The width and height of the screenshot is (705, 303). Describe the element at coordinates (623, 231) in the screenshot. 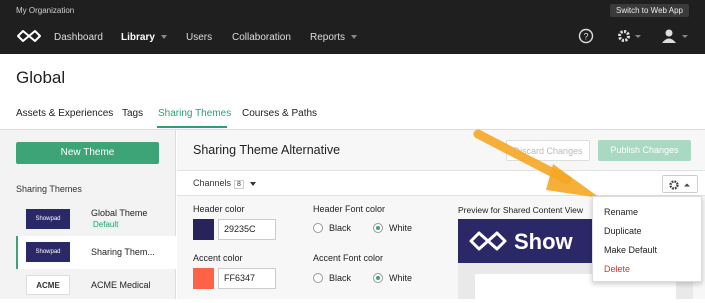

I see `menu-item-duplicate: Duplicate` at that location.